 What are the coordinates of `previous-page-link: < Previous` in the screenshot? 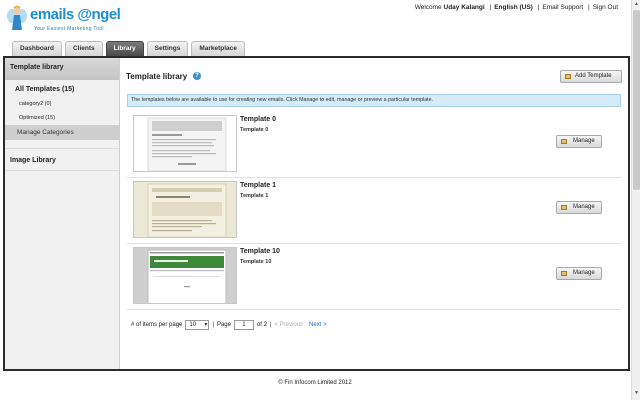 It's located at (289, 325).